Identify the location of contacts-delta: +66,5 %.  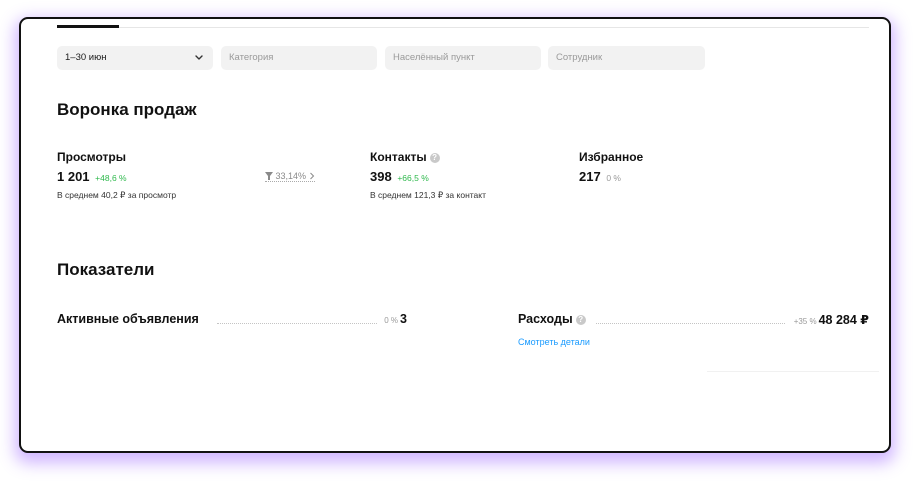
(413, 178).